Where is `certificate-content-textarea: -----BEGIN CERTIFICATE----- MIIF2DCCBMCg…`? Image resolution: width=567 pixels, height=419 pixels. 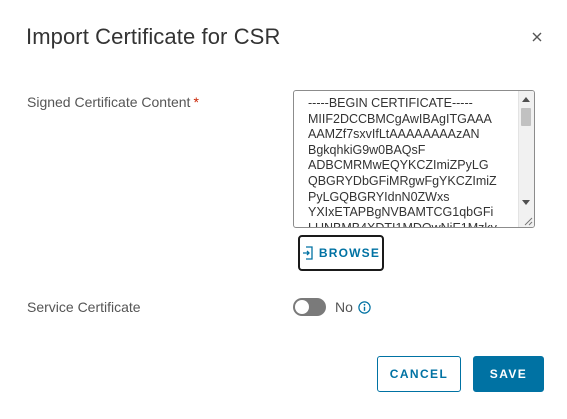
certificate-content-textarea: -----BEGIN CERTIFICATE----- MIIF2DCCBMCg… is located at coordinates (414, 159).